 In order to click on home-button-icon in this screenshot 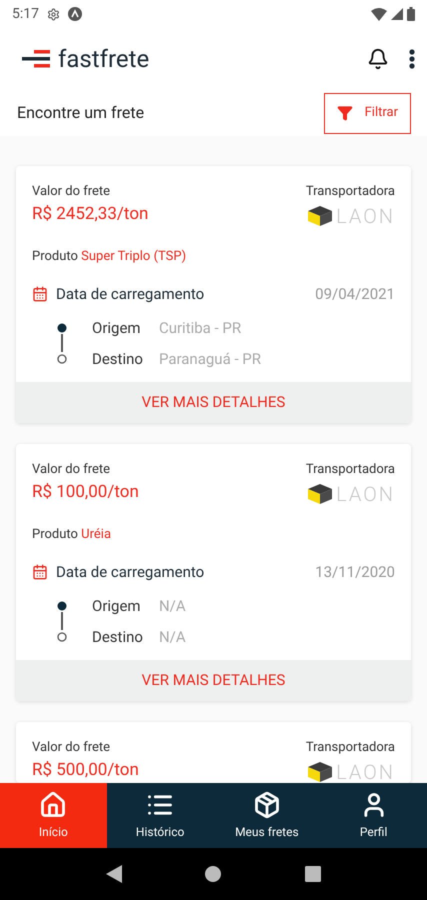, I will do `click(213, 874)`.